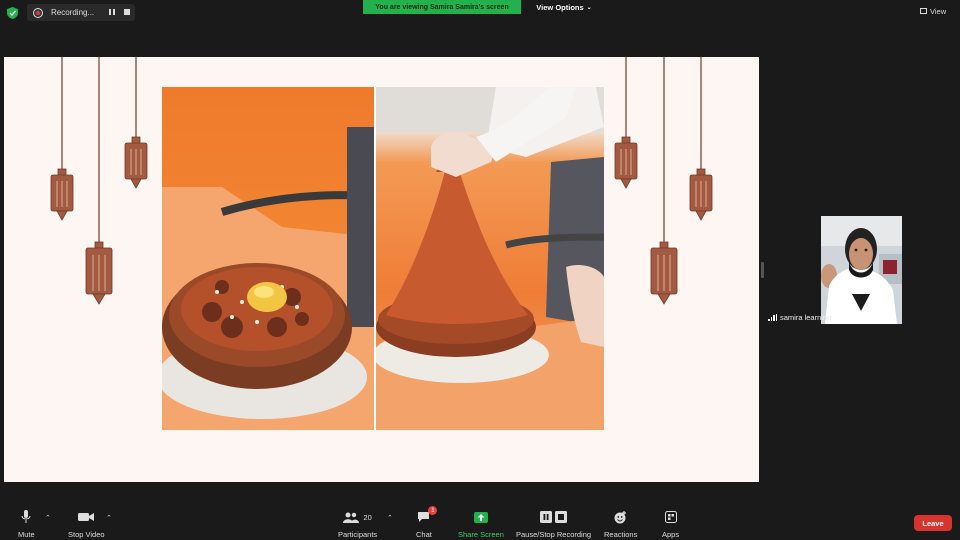 The image size is (960, 540). I want to click on apps-icon, so click(670, 517).